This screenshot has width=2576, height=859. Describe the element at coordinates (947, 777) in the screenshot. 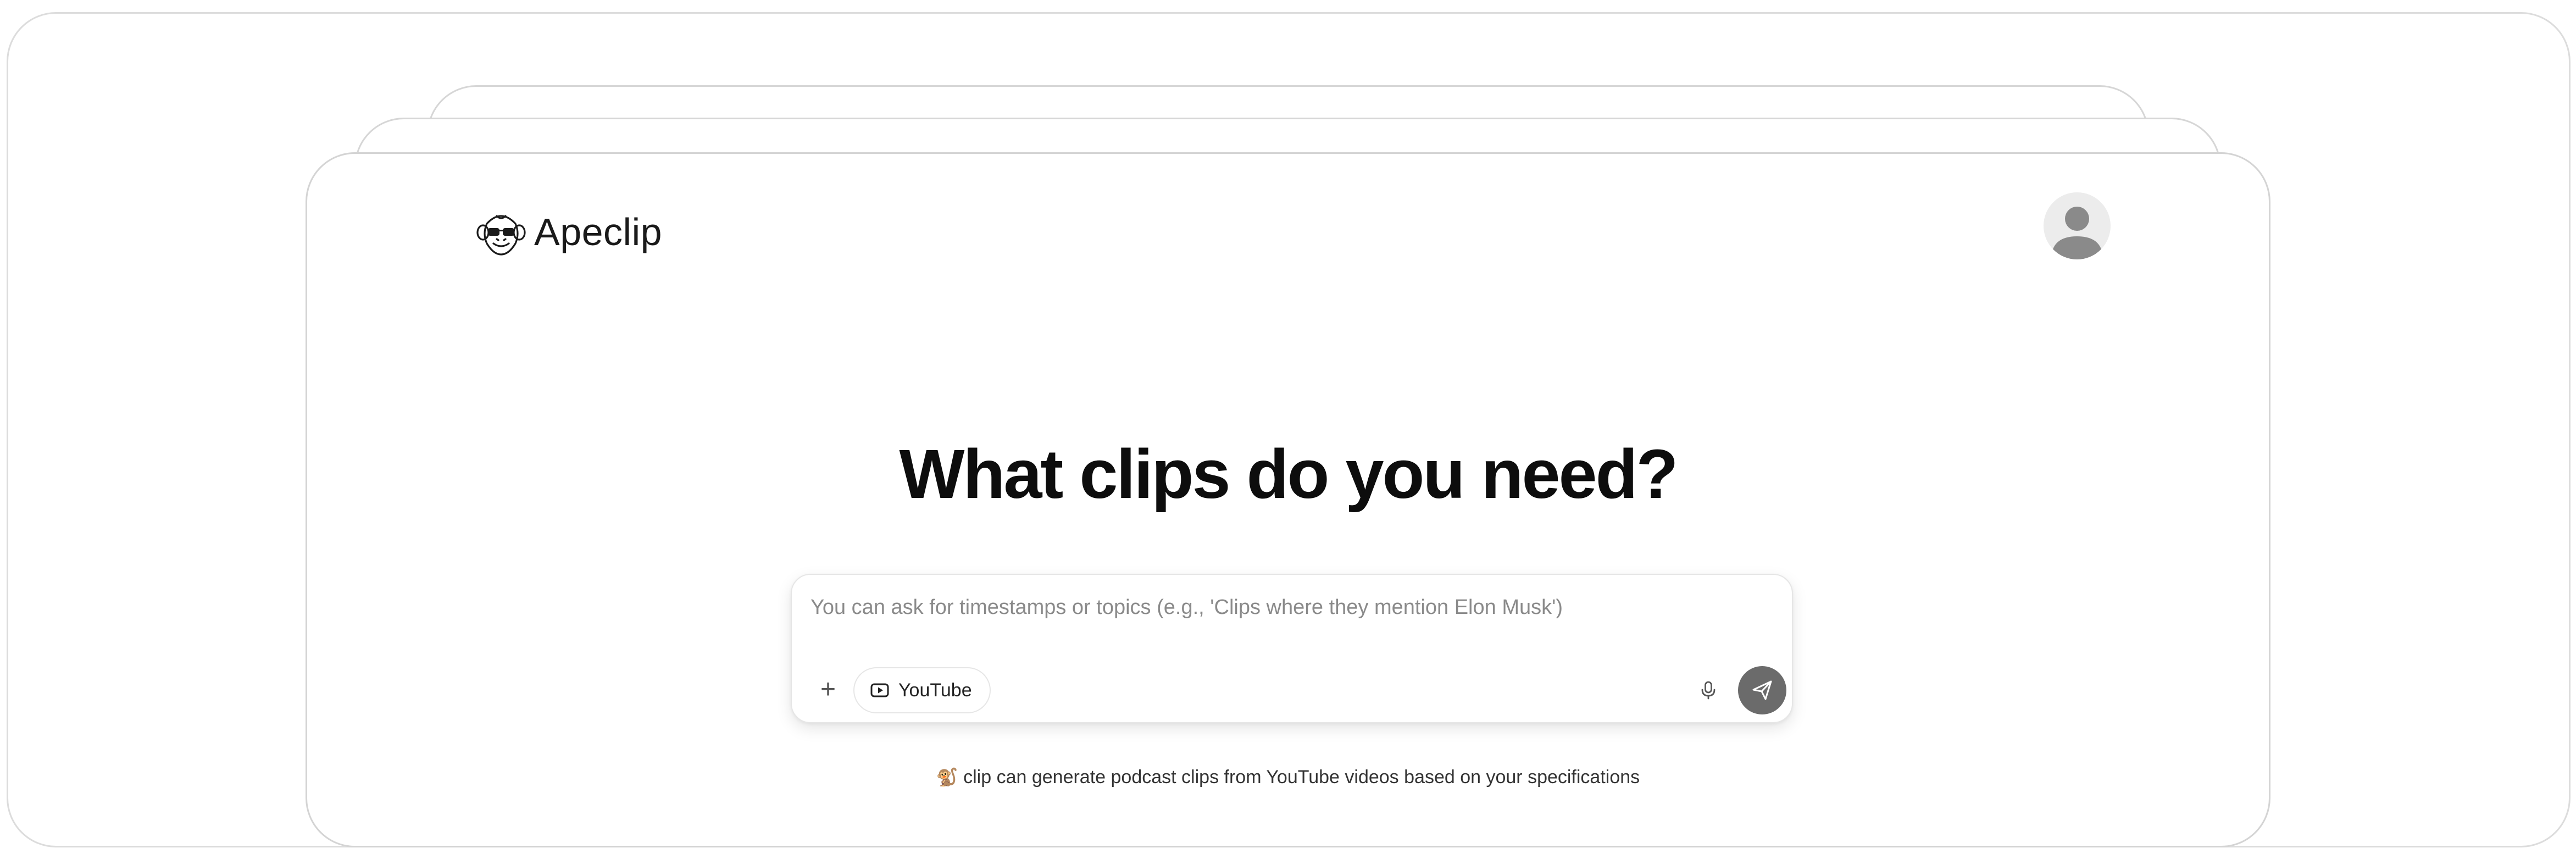

I see `monkey-emoji-icon: 🐒` at that location.